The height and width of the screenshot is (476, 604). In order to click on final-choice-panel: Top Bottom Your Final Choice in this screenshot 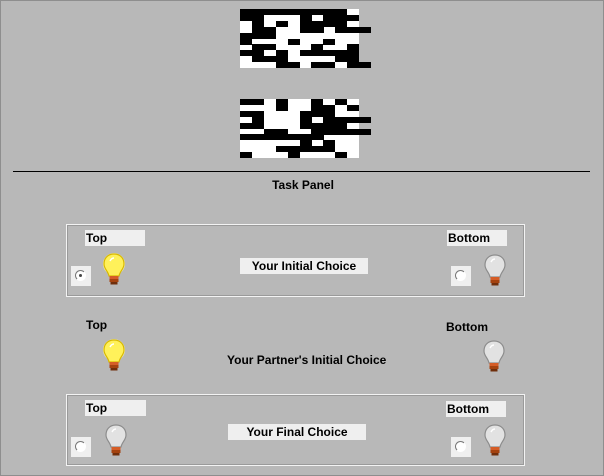, I will do `click(295, 430)`.